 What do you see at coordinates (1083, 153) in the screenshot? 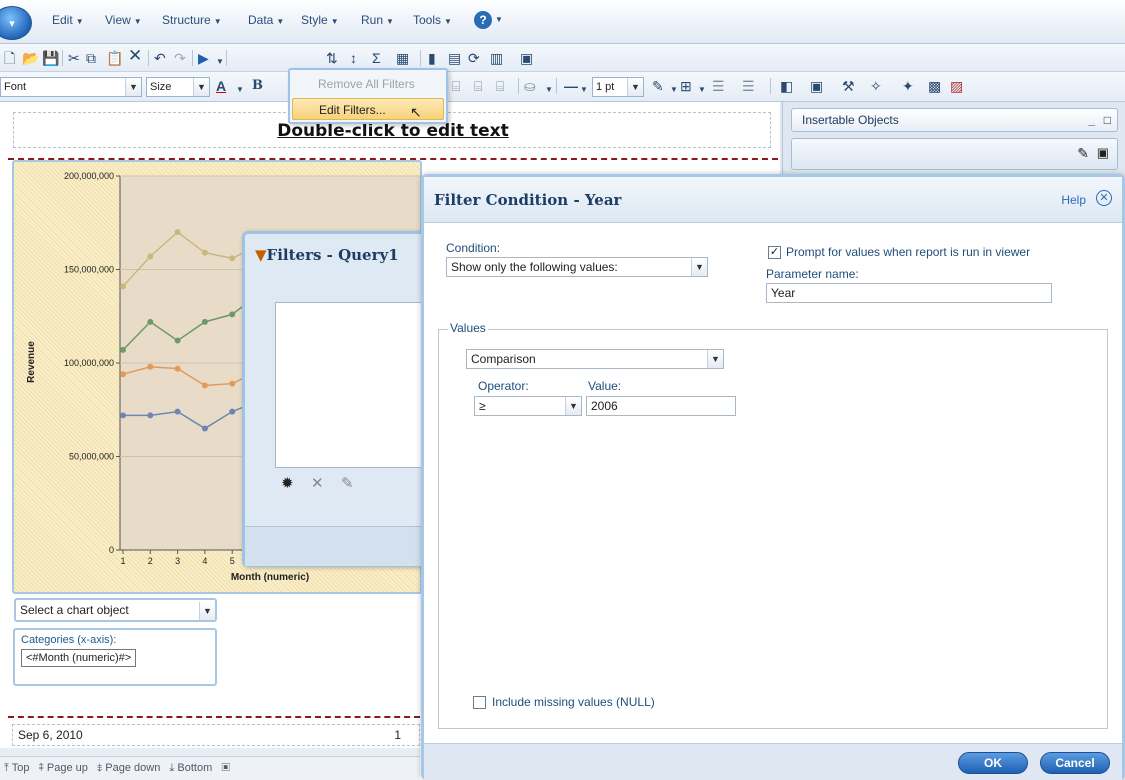
I see `pin-icon: ✎` at bounding box center [1083, 153].